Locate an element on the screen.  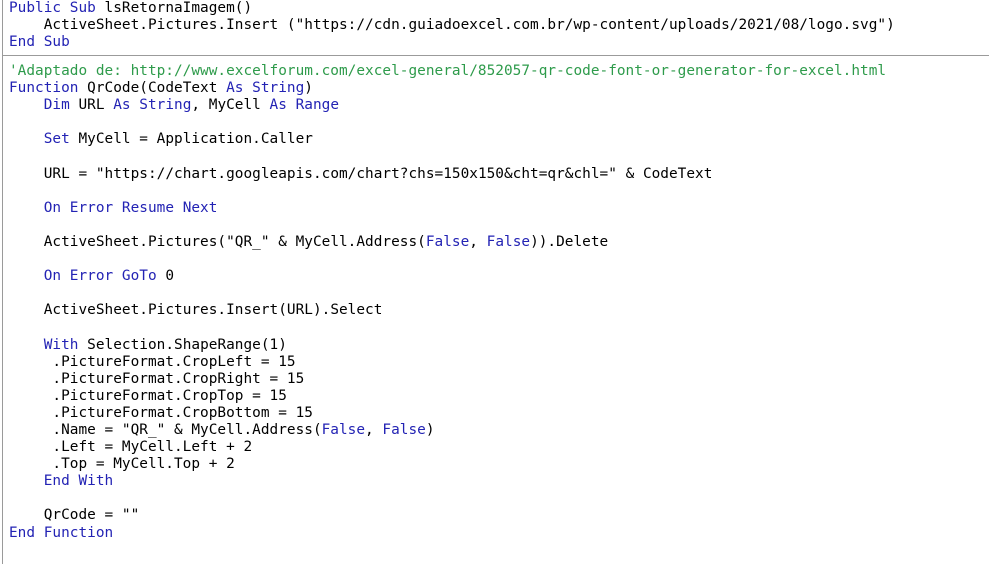
code-line: Set MyCell = Application.Caller is located at coordinates (499, 139).